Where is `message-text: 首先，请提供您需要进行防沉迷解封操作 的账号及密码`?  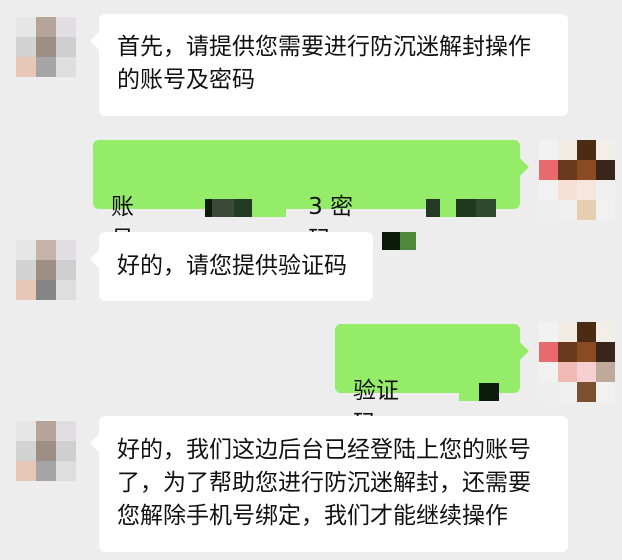
message-text: 首先，请提供您需要进行防沉迷解封操作 的账号及密码 is located at coordinates (324, 63).